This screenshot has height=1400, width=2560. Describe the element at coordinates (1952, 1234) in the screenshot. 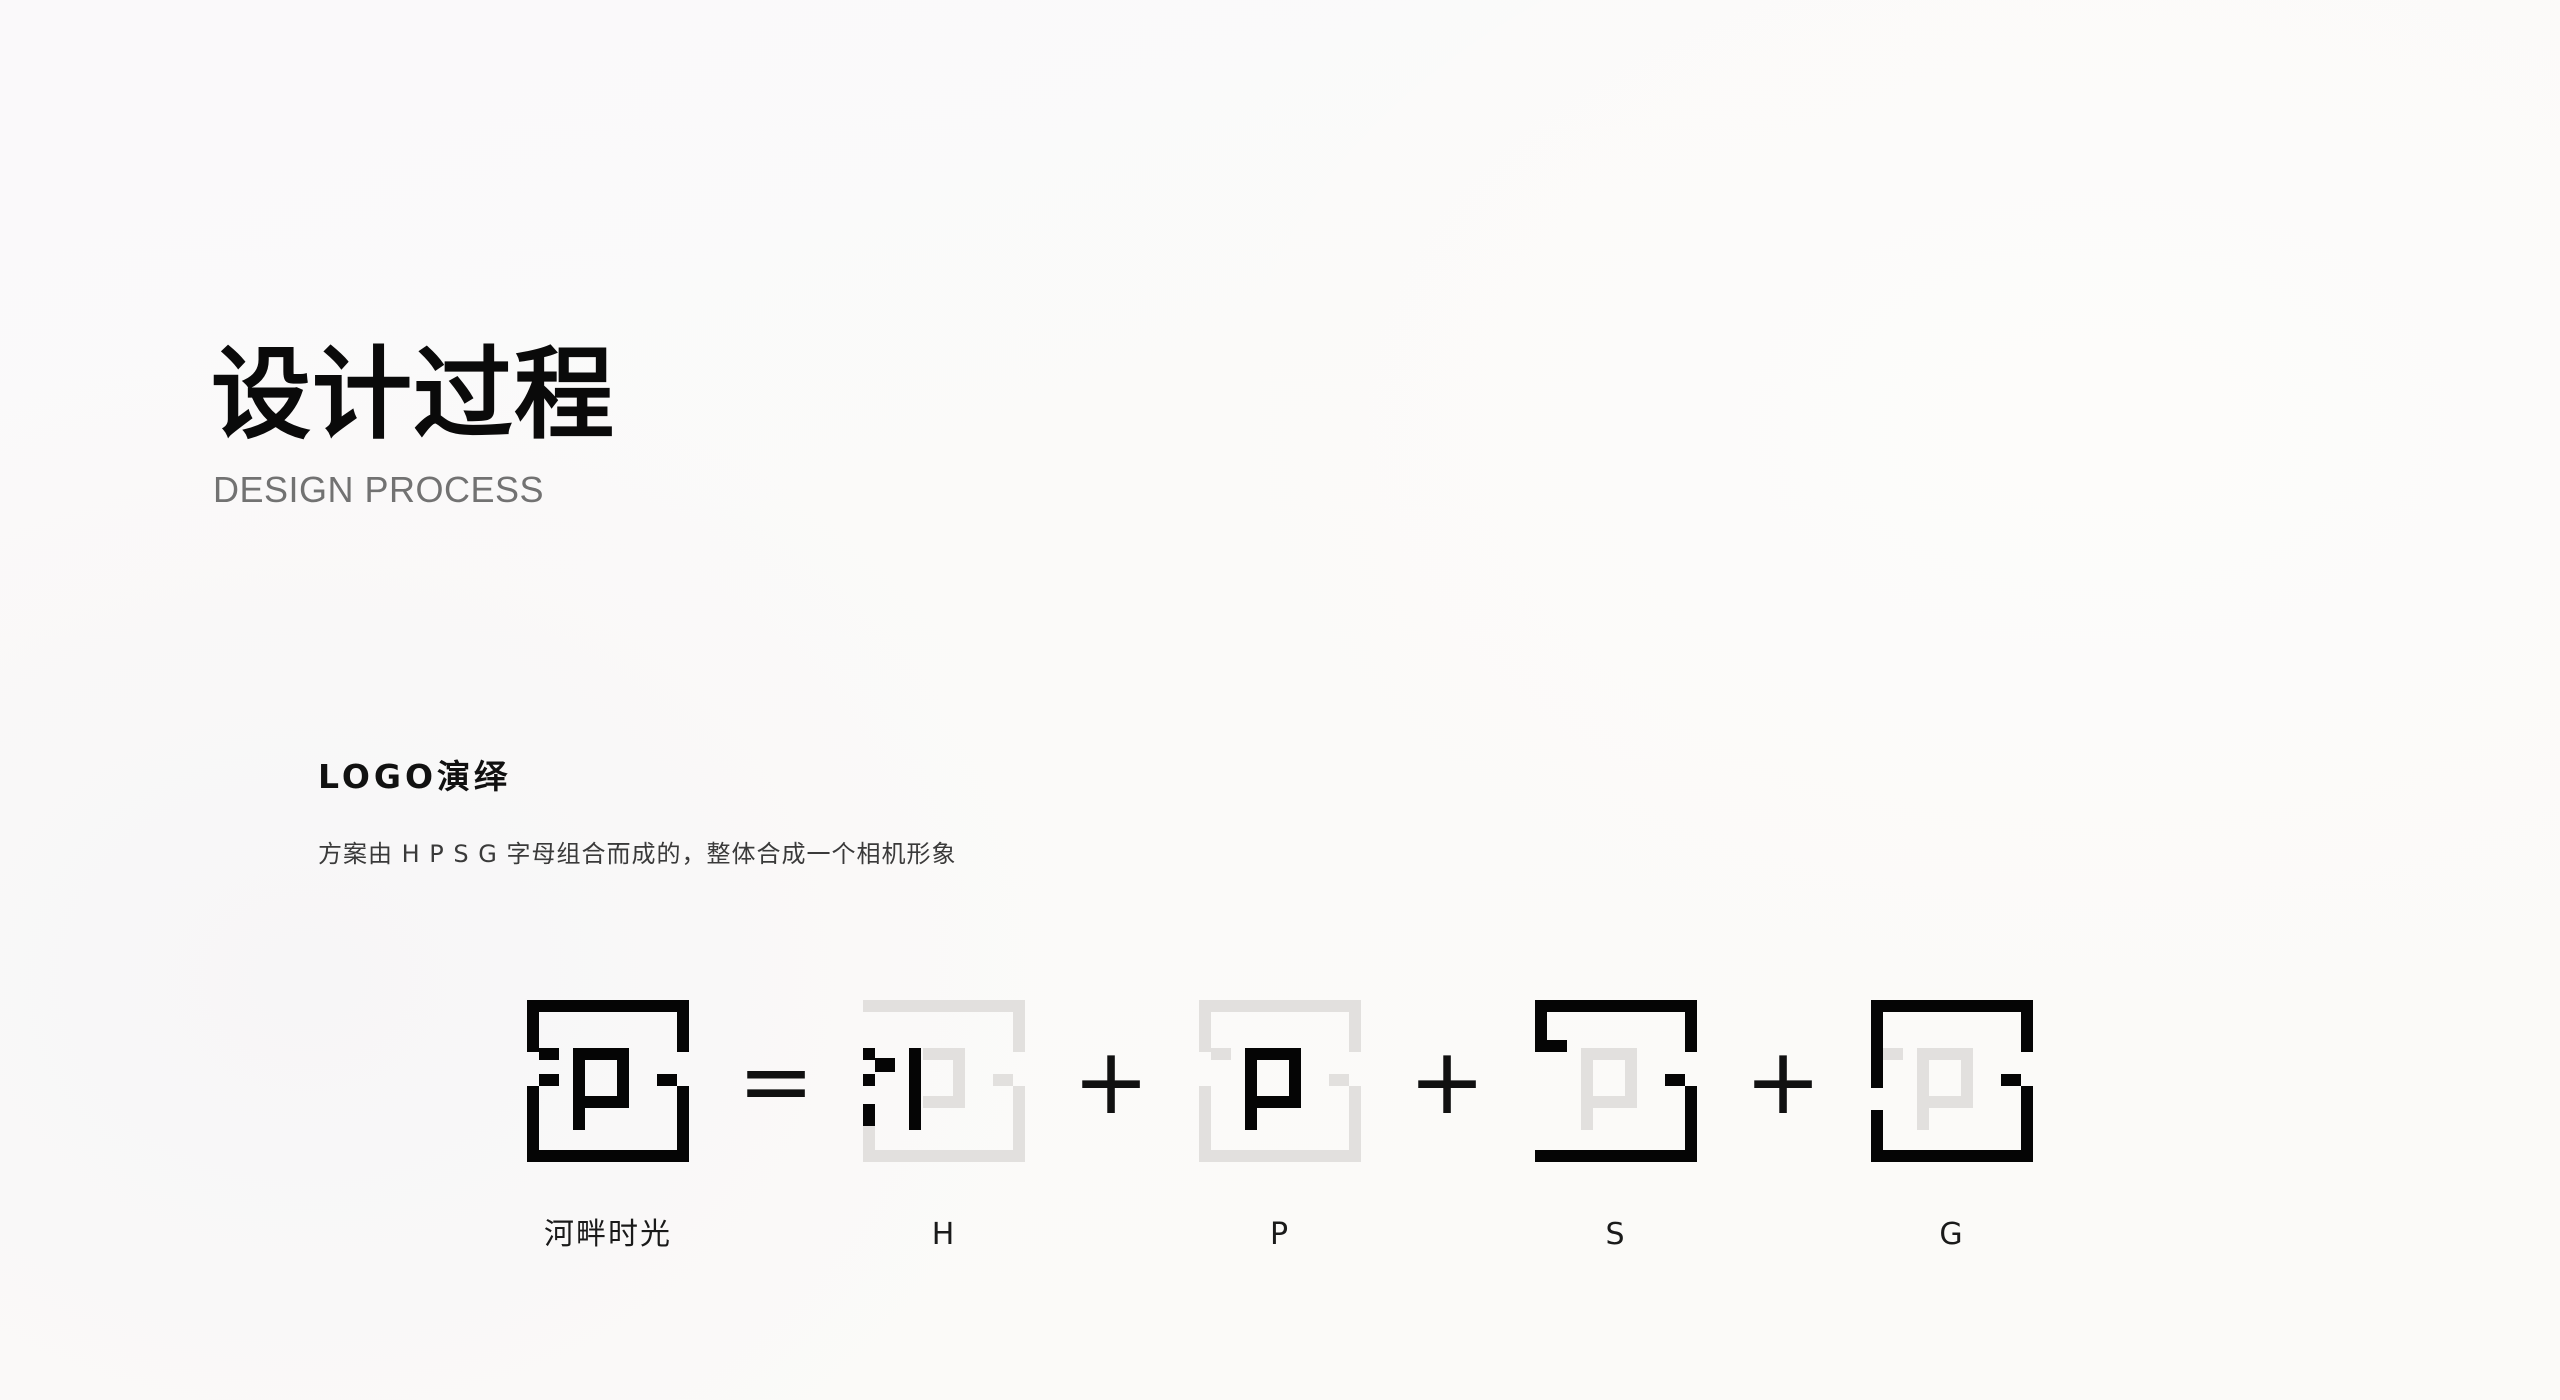

I see `caption-g: G` at that location.